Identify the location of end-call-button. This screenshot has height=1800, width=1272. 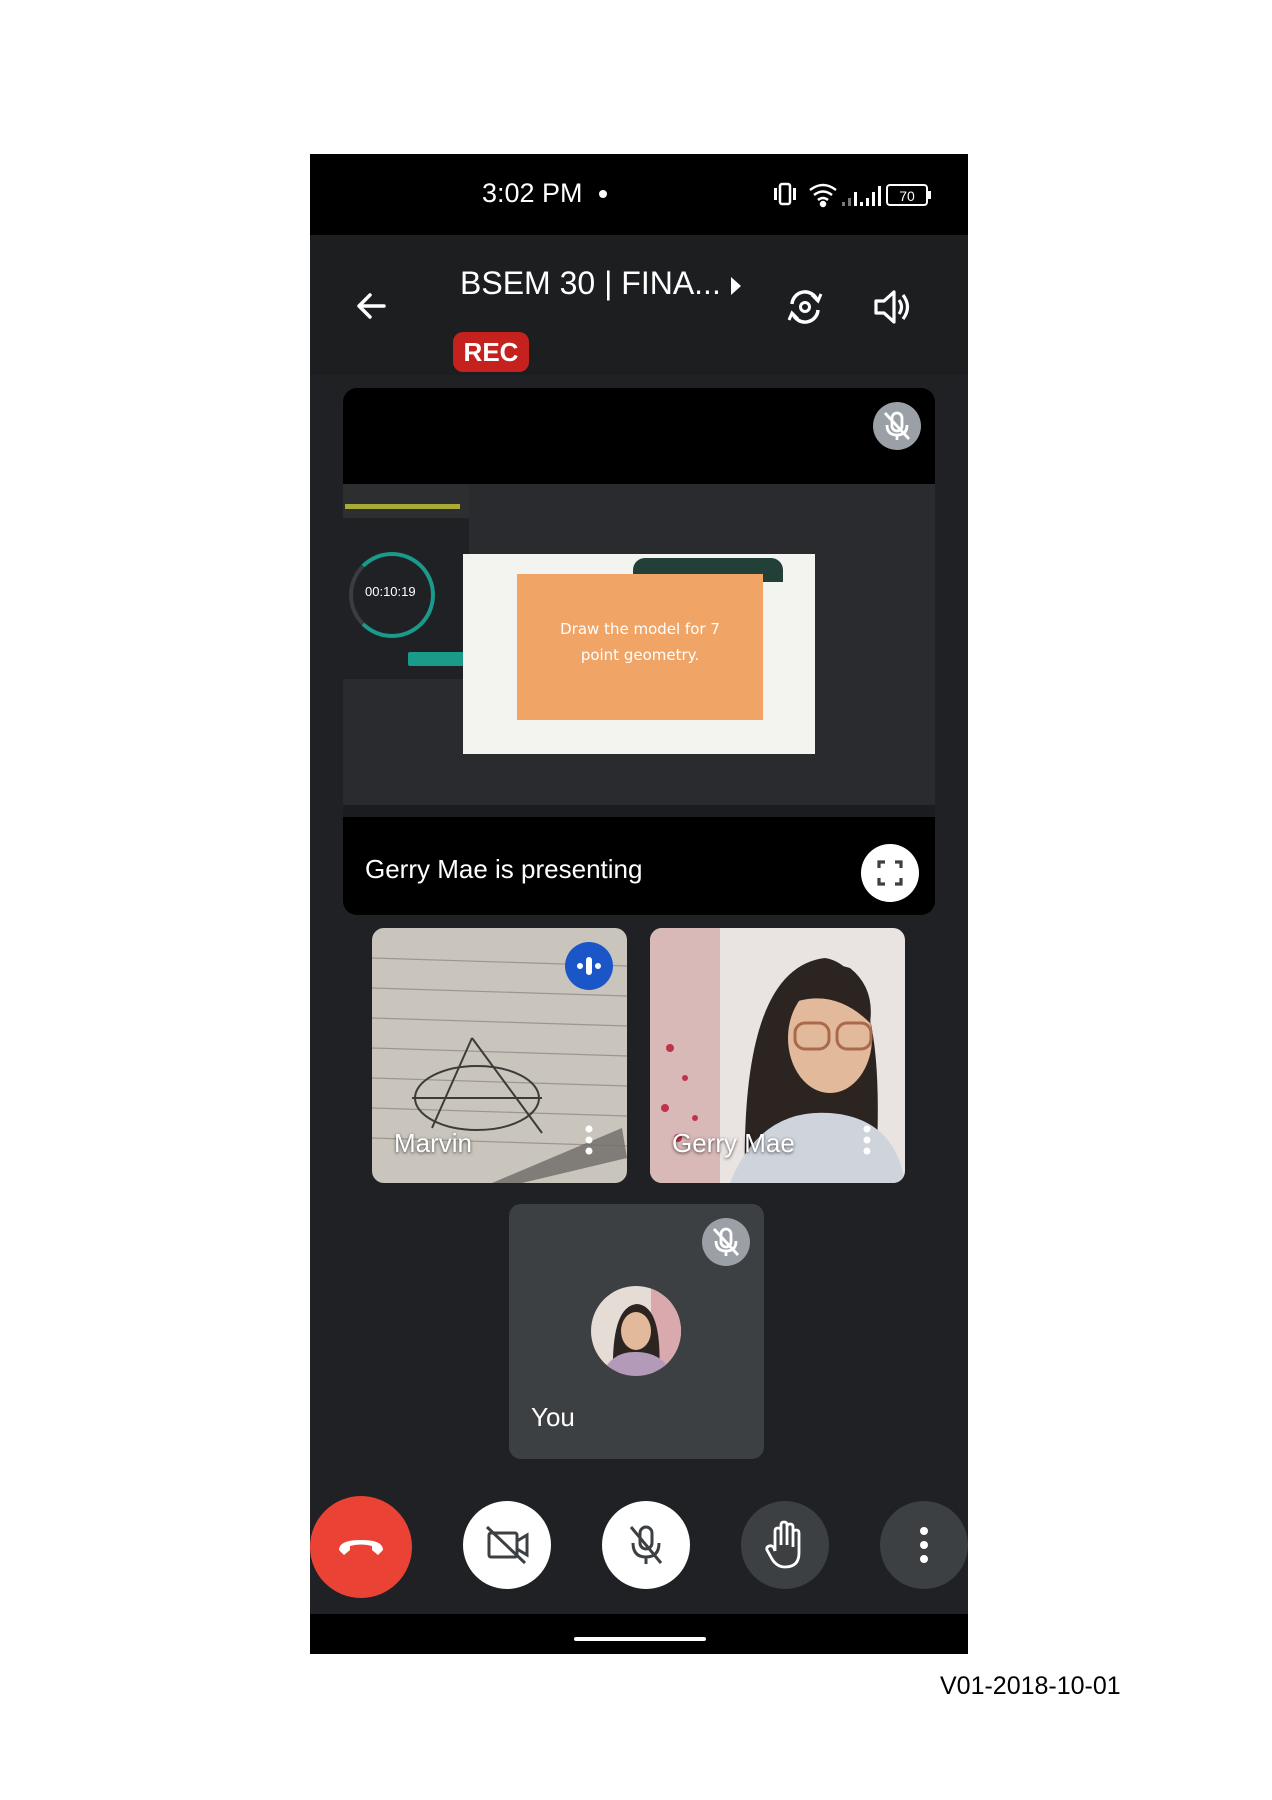
(361, 1547).